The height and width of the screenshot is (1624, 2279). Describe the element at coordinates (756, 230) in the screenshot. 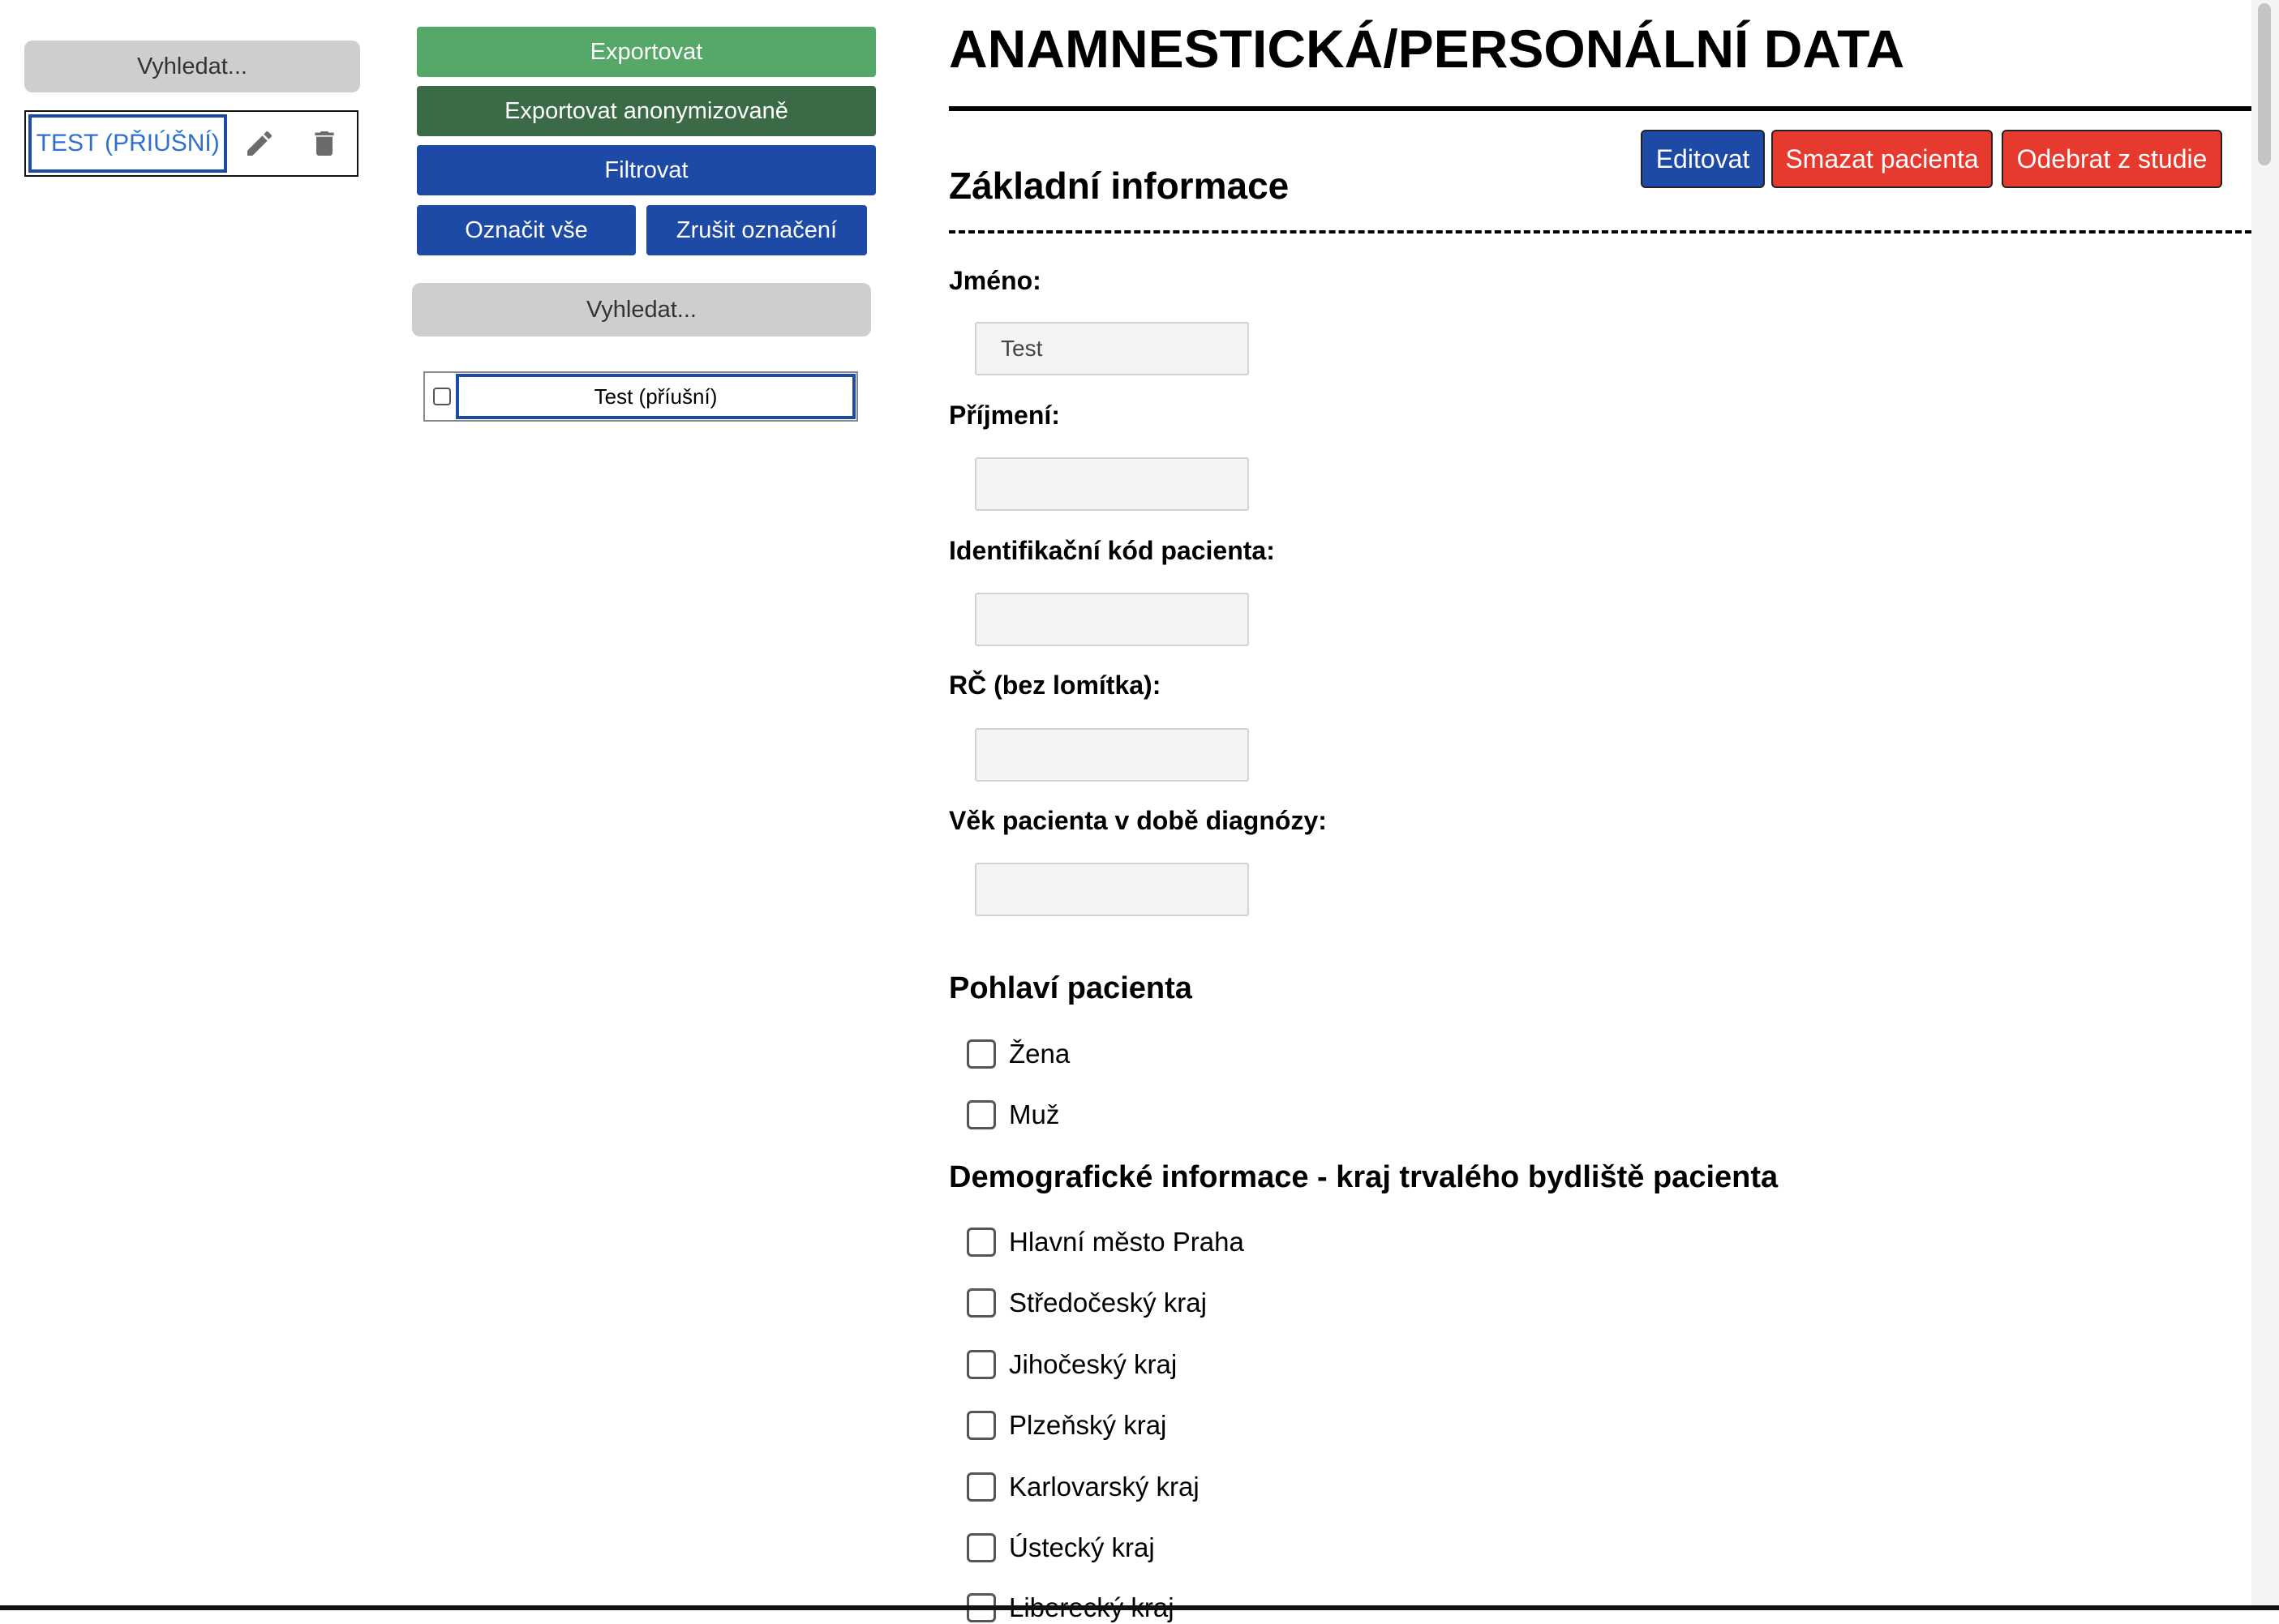

I see `deselect-all-button: Zrušit označení` at that location.